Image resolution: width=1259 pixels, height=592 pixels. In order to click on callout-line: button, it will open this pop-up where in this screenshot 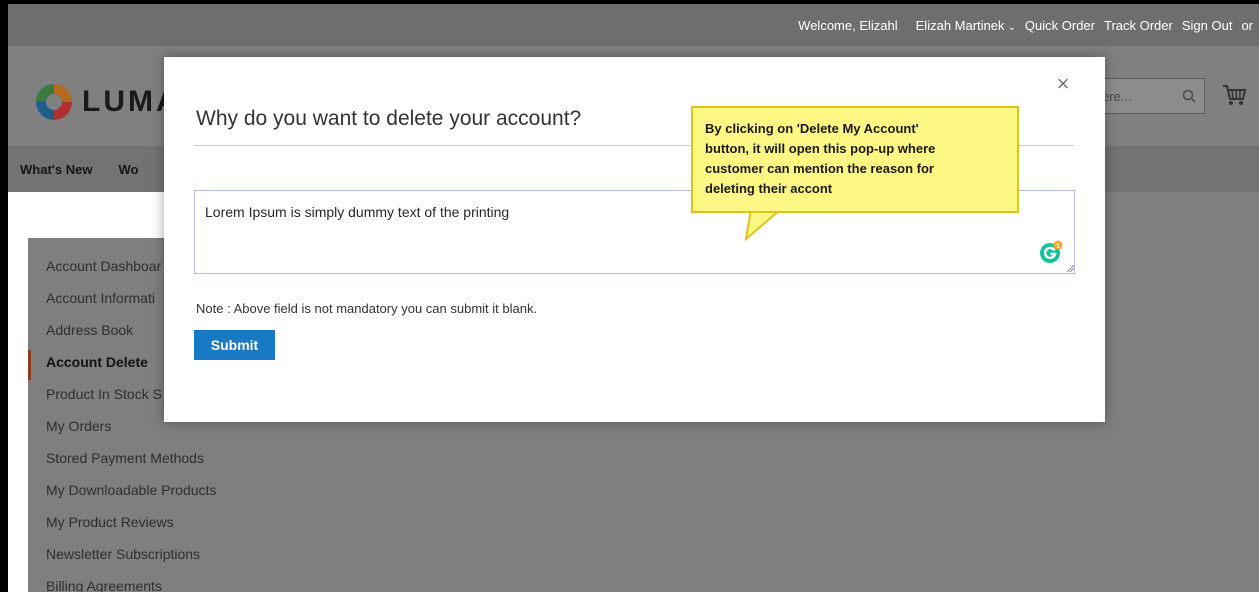, I will do `click(820, 148)`.